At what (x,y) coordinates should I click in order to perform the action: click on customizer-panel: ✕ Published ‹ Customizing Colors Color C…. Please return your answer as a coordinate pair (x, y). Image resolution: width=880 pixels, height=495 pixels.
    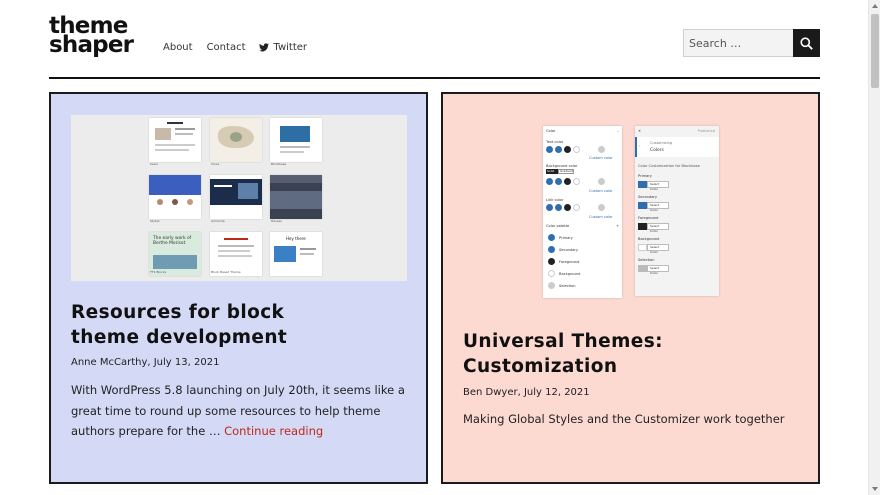
    Looking at the image, I should click on (677, 211).